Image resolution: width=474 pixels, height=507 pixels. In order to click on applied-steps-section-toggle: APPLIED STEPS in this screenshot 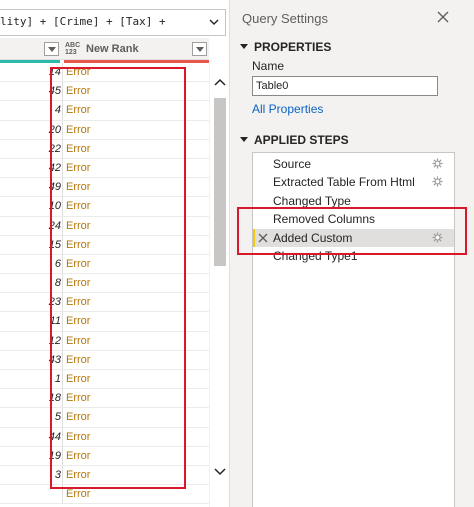, I will do `click(294, 140)`.